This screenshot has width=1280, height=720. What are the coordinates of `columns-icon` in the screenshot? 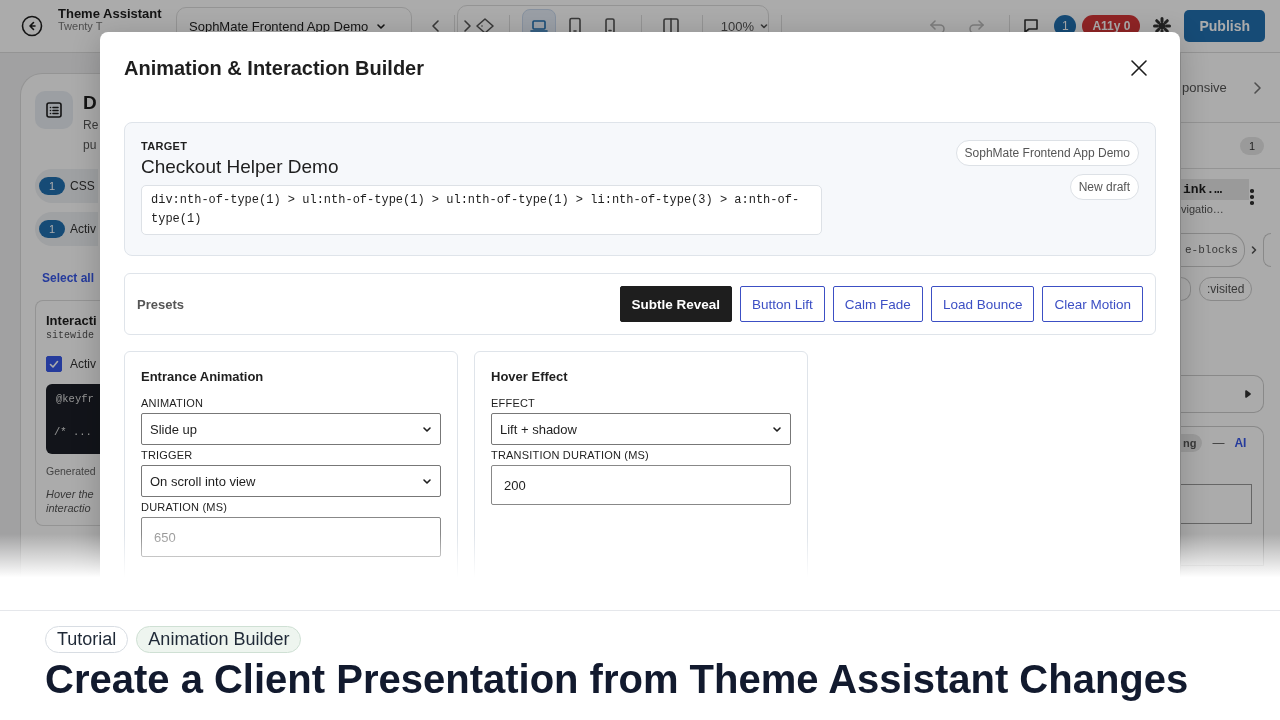 It's located at (670, 26).